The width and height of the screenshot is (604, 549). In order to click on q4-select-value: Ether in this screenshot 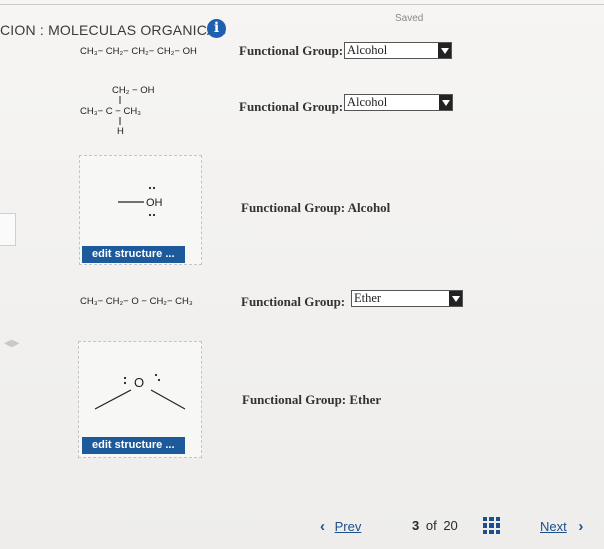, I will do `click(401, 298)`.